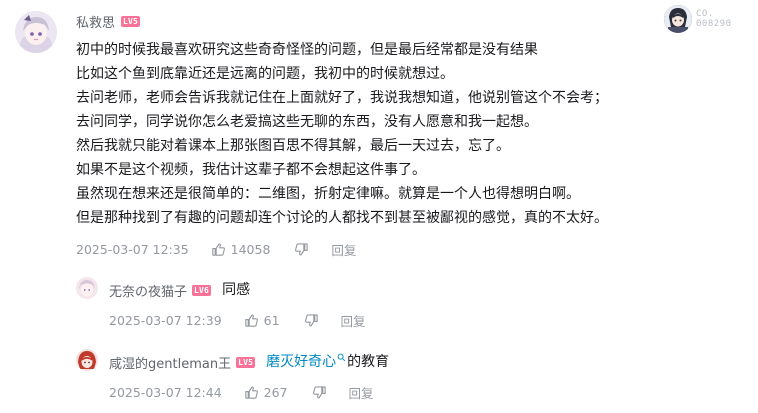 The width and height of the screenshot is (758, 413). Describe the element at coordinates (236, 290) in the screenshot. I see `reply-text: 同感` at that location.